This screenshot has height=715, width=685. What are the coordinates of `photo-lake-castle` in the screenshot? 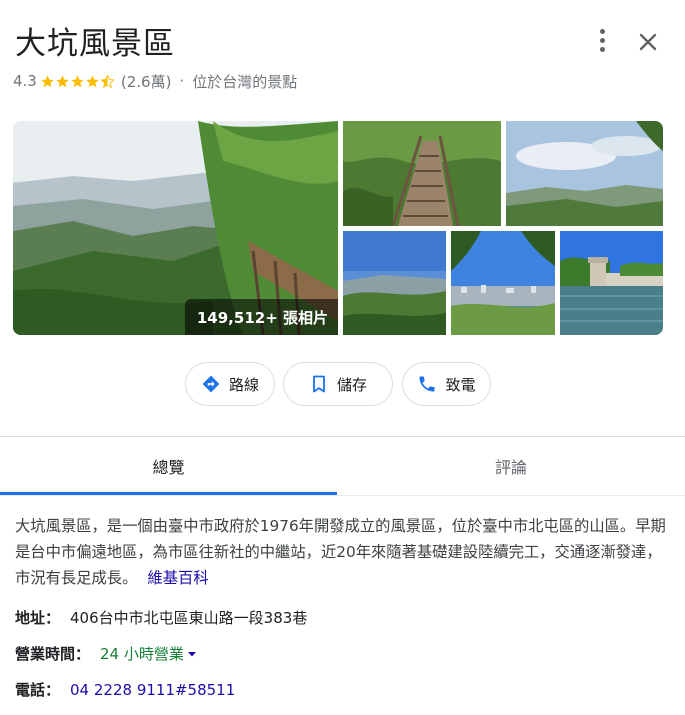 It's located at (611, 283).